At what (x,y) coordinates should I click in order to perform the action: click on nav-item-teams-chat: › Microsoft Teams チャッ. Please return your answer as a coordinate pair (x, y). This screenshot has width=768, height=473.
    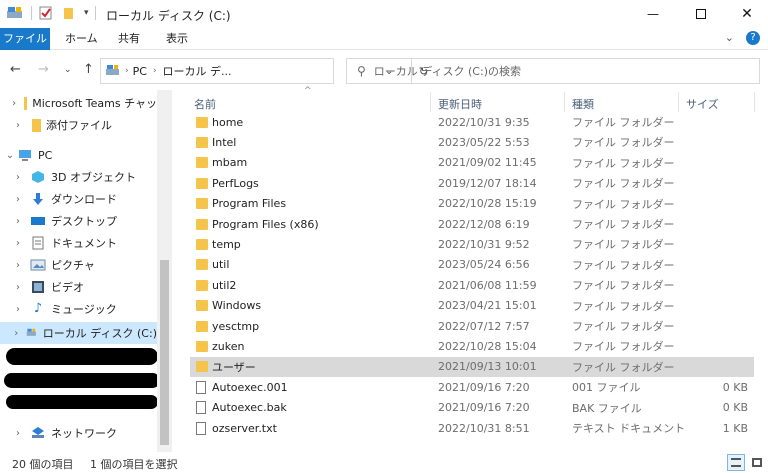
    Looking at the image, I should click on (78, 103).